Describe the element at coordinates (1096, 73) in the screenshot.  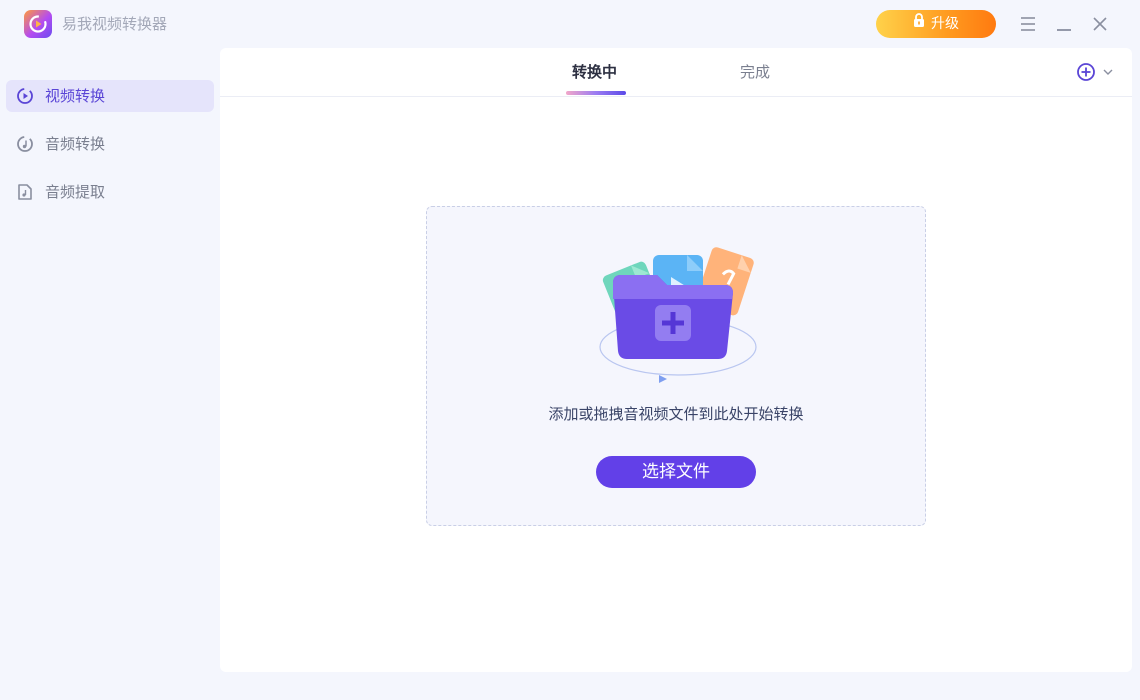
I see `add-file-menu` at that location.